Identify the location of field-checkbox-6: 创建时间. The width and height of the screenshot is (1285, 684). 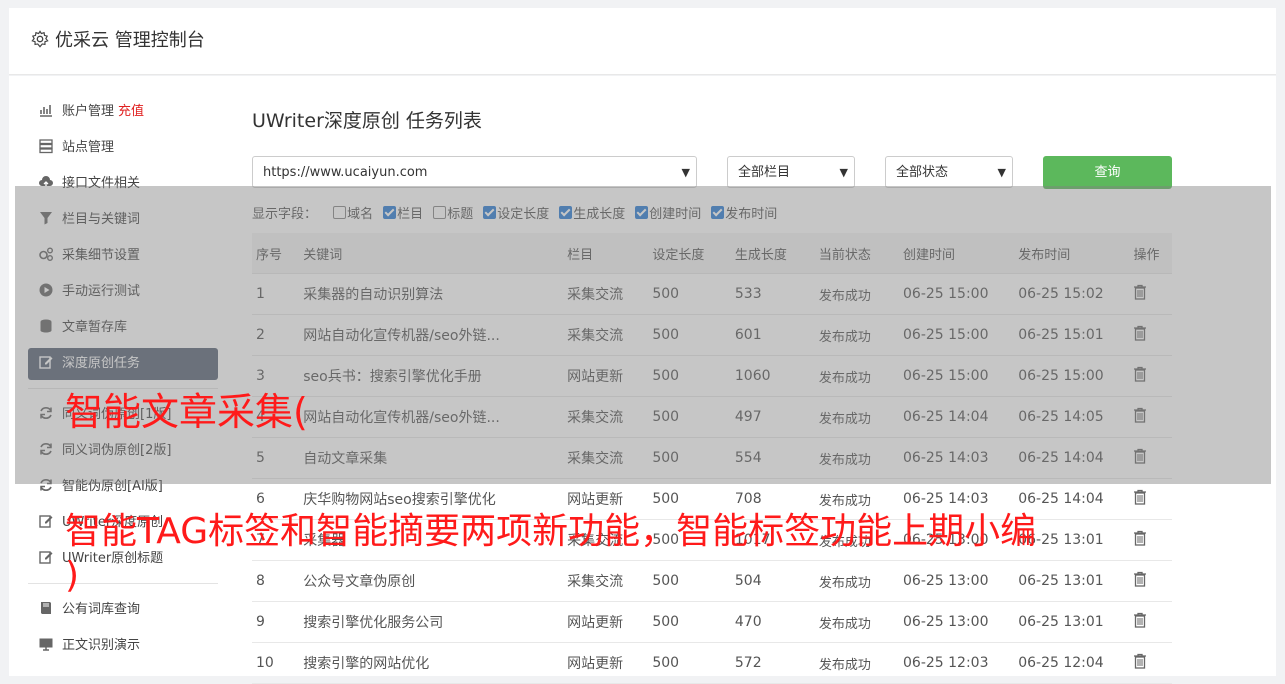
(668, 212).